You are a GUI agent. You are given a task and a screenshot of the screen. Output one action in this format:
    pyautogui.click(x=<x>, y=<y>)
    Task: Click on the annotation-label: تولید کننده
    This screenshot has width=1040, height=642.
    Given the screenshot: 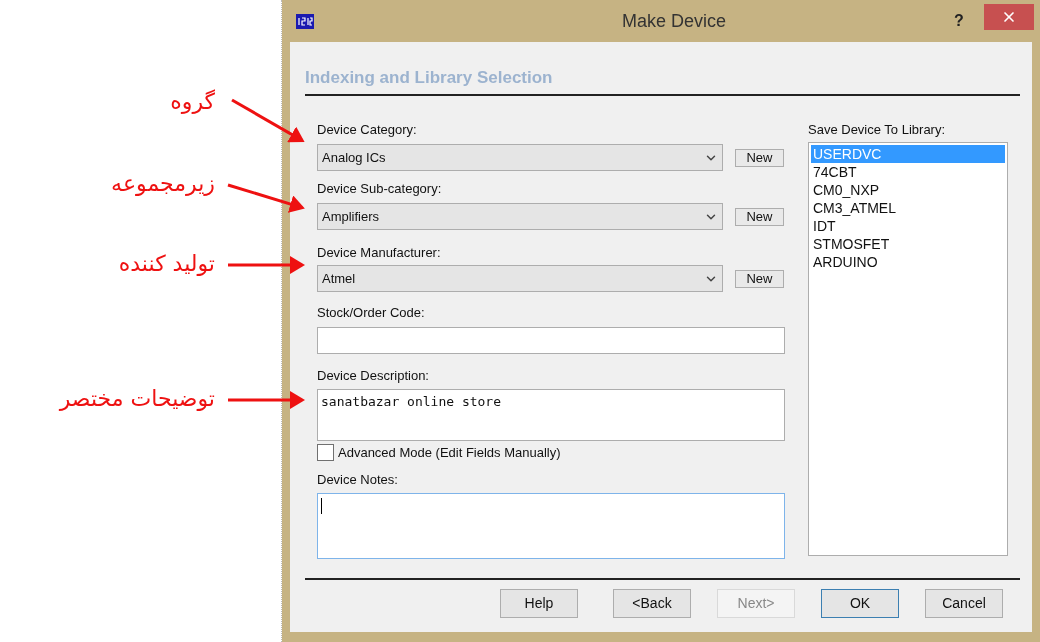 What is the action you would take?
    pyautogui.click(x=166, y=264)
    